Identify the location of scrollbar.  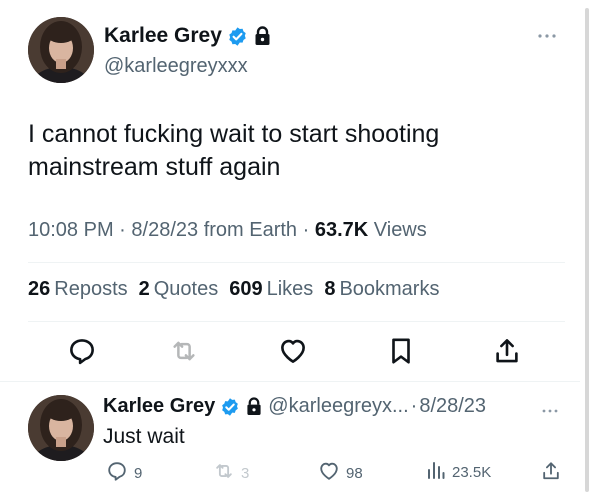
(587, 250).